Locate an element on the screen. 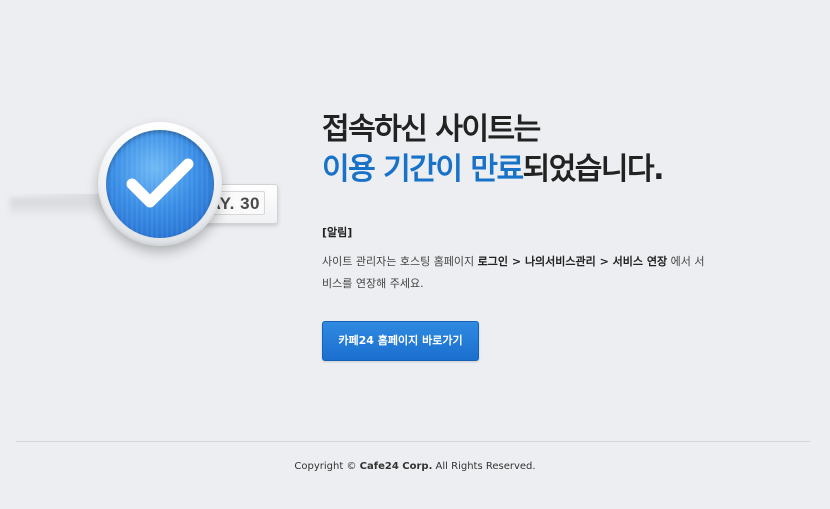  path-my-services: 나의서비스관리 is located at coordinates (560, 261).